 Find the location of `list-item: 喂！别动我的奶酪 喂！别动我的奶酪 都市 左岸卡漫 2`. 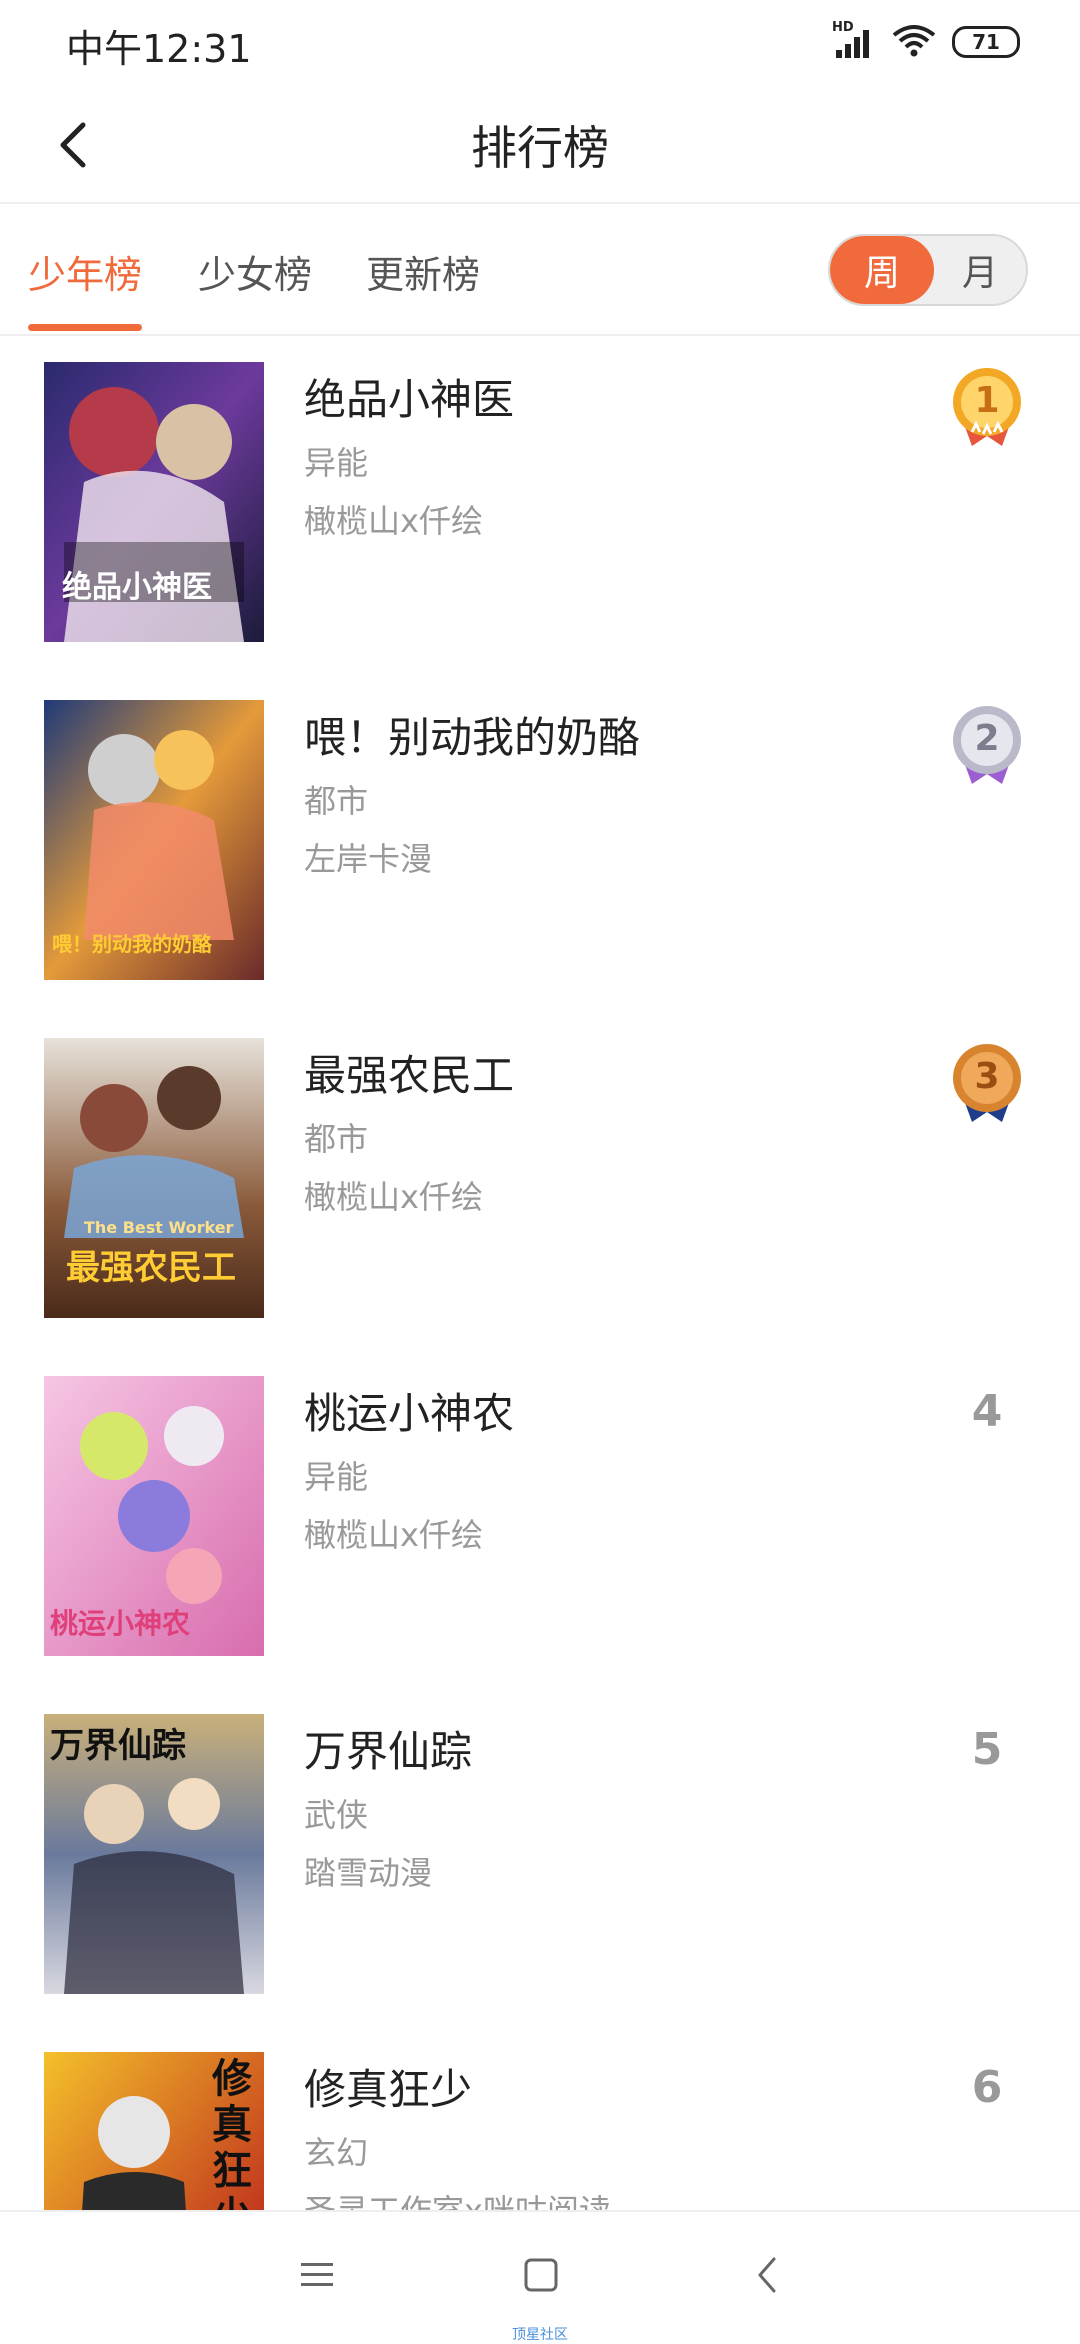

list-item: 喂！别动我的奶酪 喂！别动我的奶酪 都市 左岸卡漫 2 is located at coordinates (540, 843).